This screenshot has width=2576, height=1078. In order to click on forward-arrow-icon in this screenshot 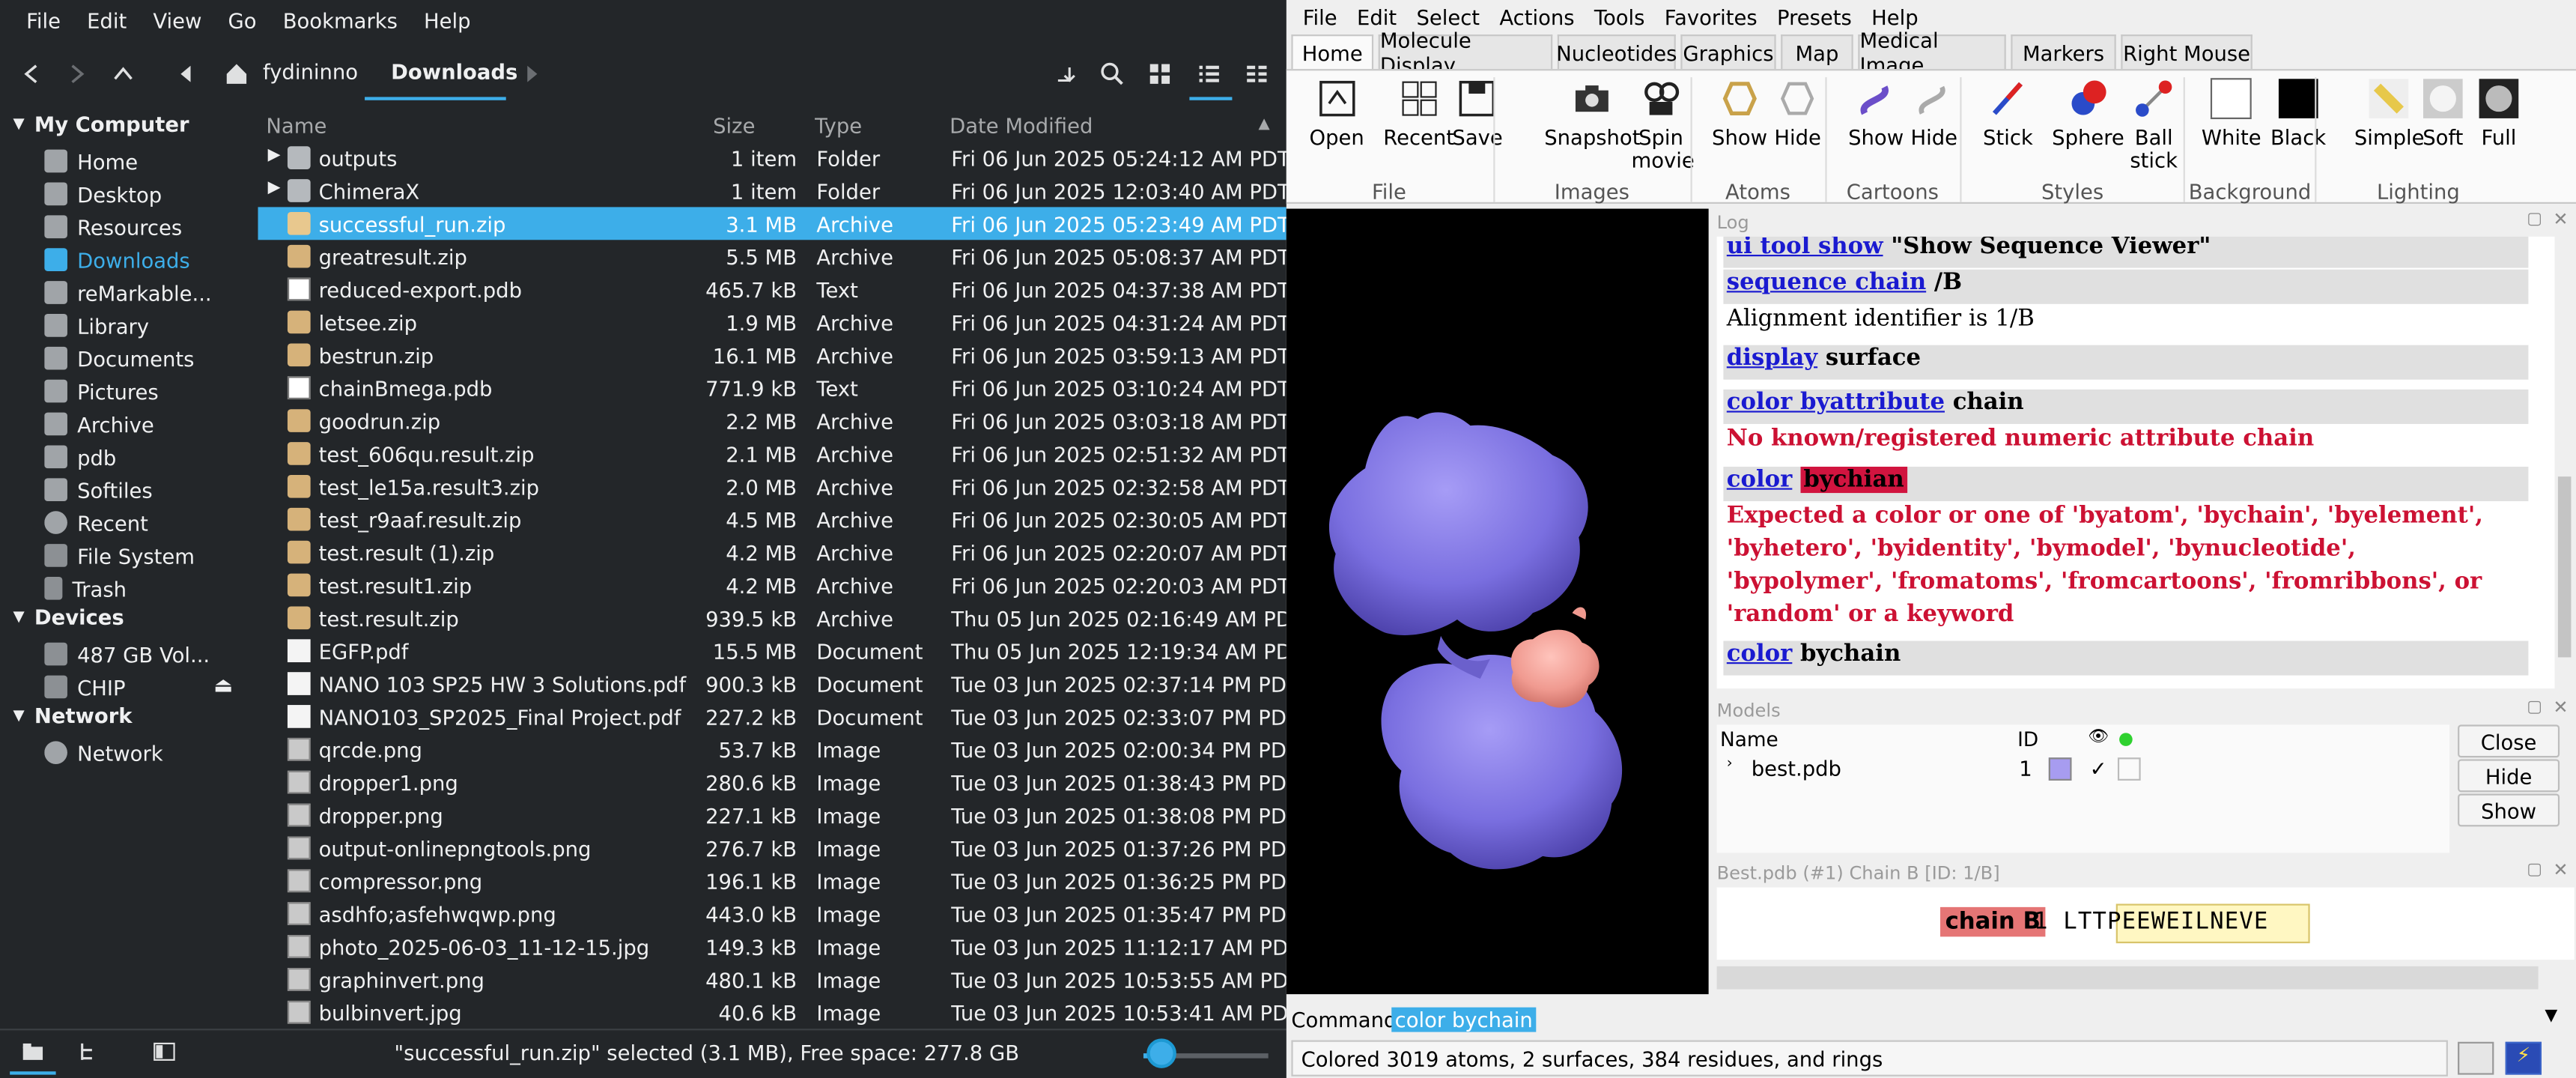, I will do `click(77, 74)`.